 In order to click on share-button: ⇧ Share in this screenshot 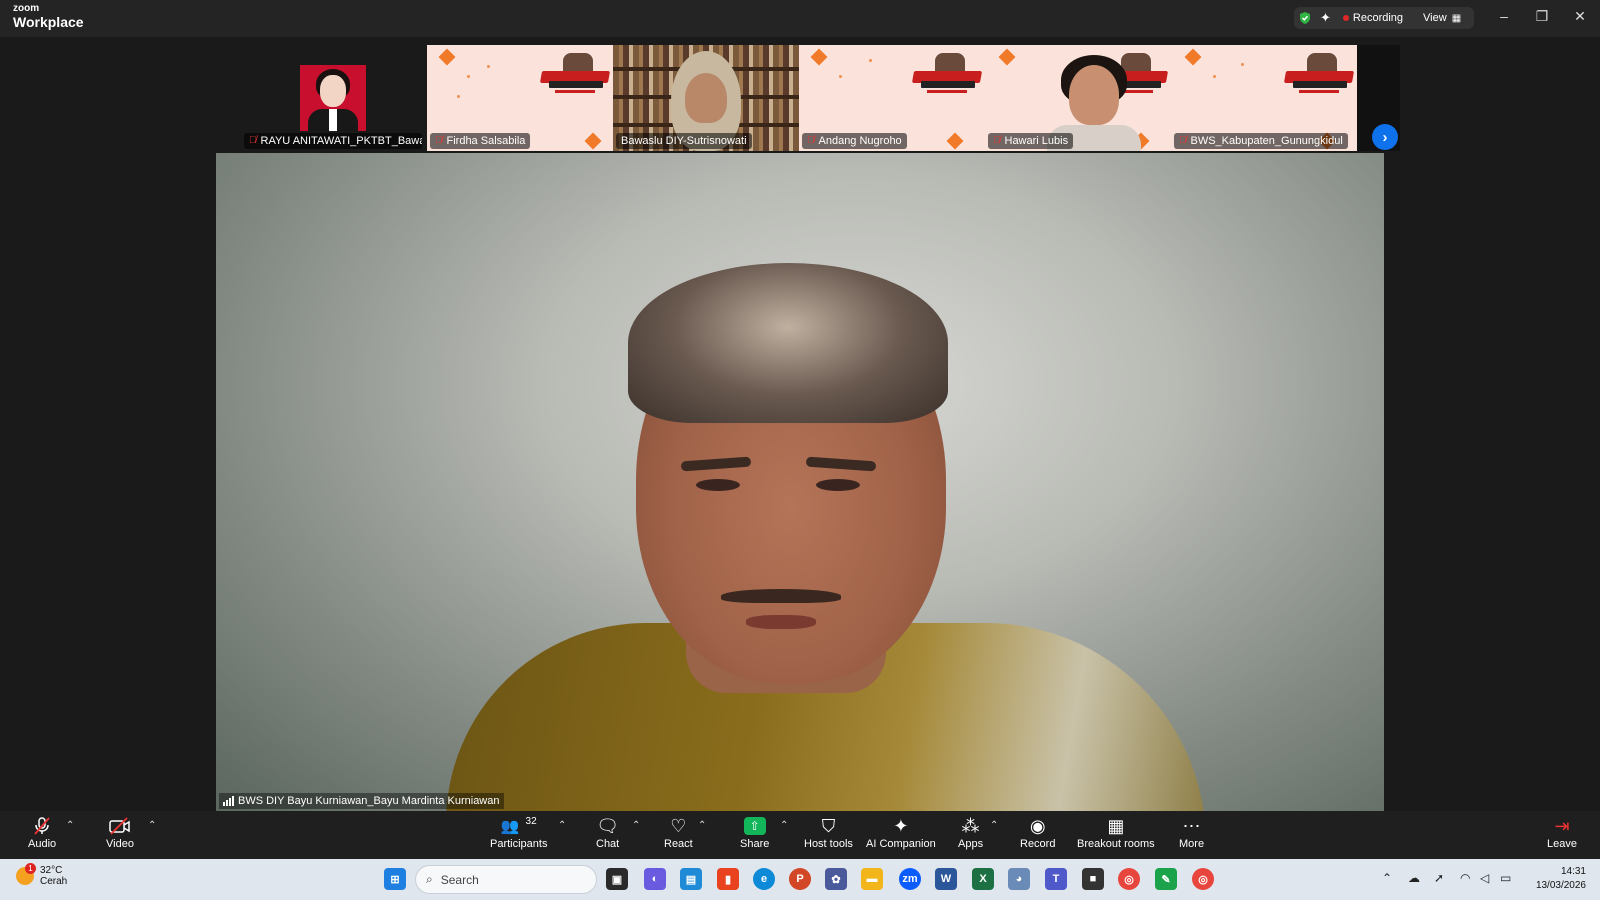, I will do `click(754, 832)`.